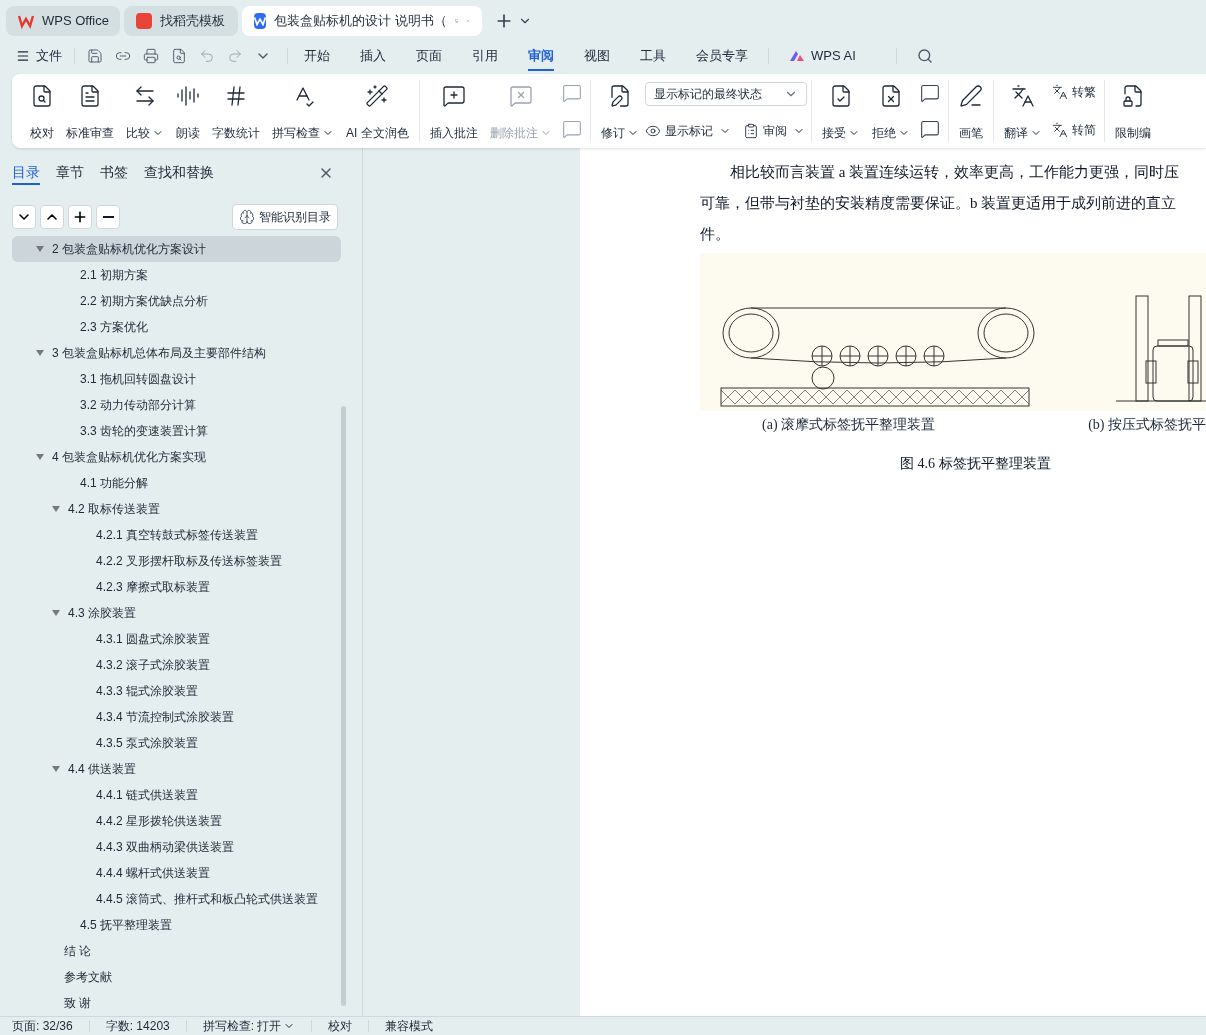 The image size is (1206, 1035). Describe the element at coordinates (176, 717) in the screenshot. I see `toc-item: 4.3.4 节流控制式涂胶装置` at that location.